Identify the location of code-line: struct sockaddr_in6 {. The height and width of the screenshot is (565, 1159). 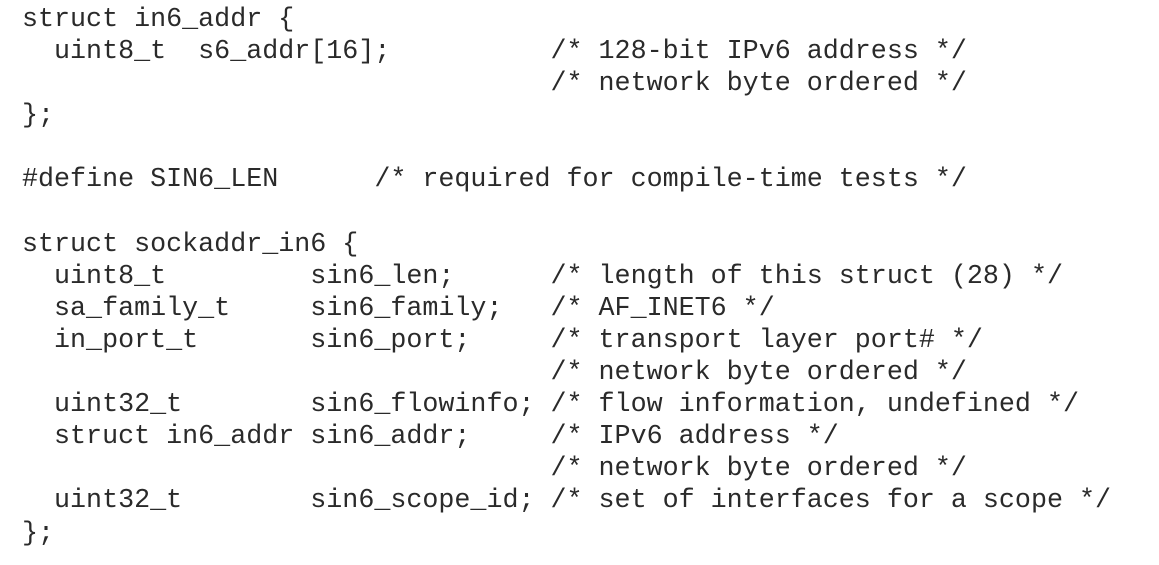
(190, 244).